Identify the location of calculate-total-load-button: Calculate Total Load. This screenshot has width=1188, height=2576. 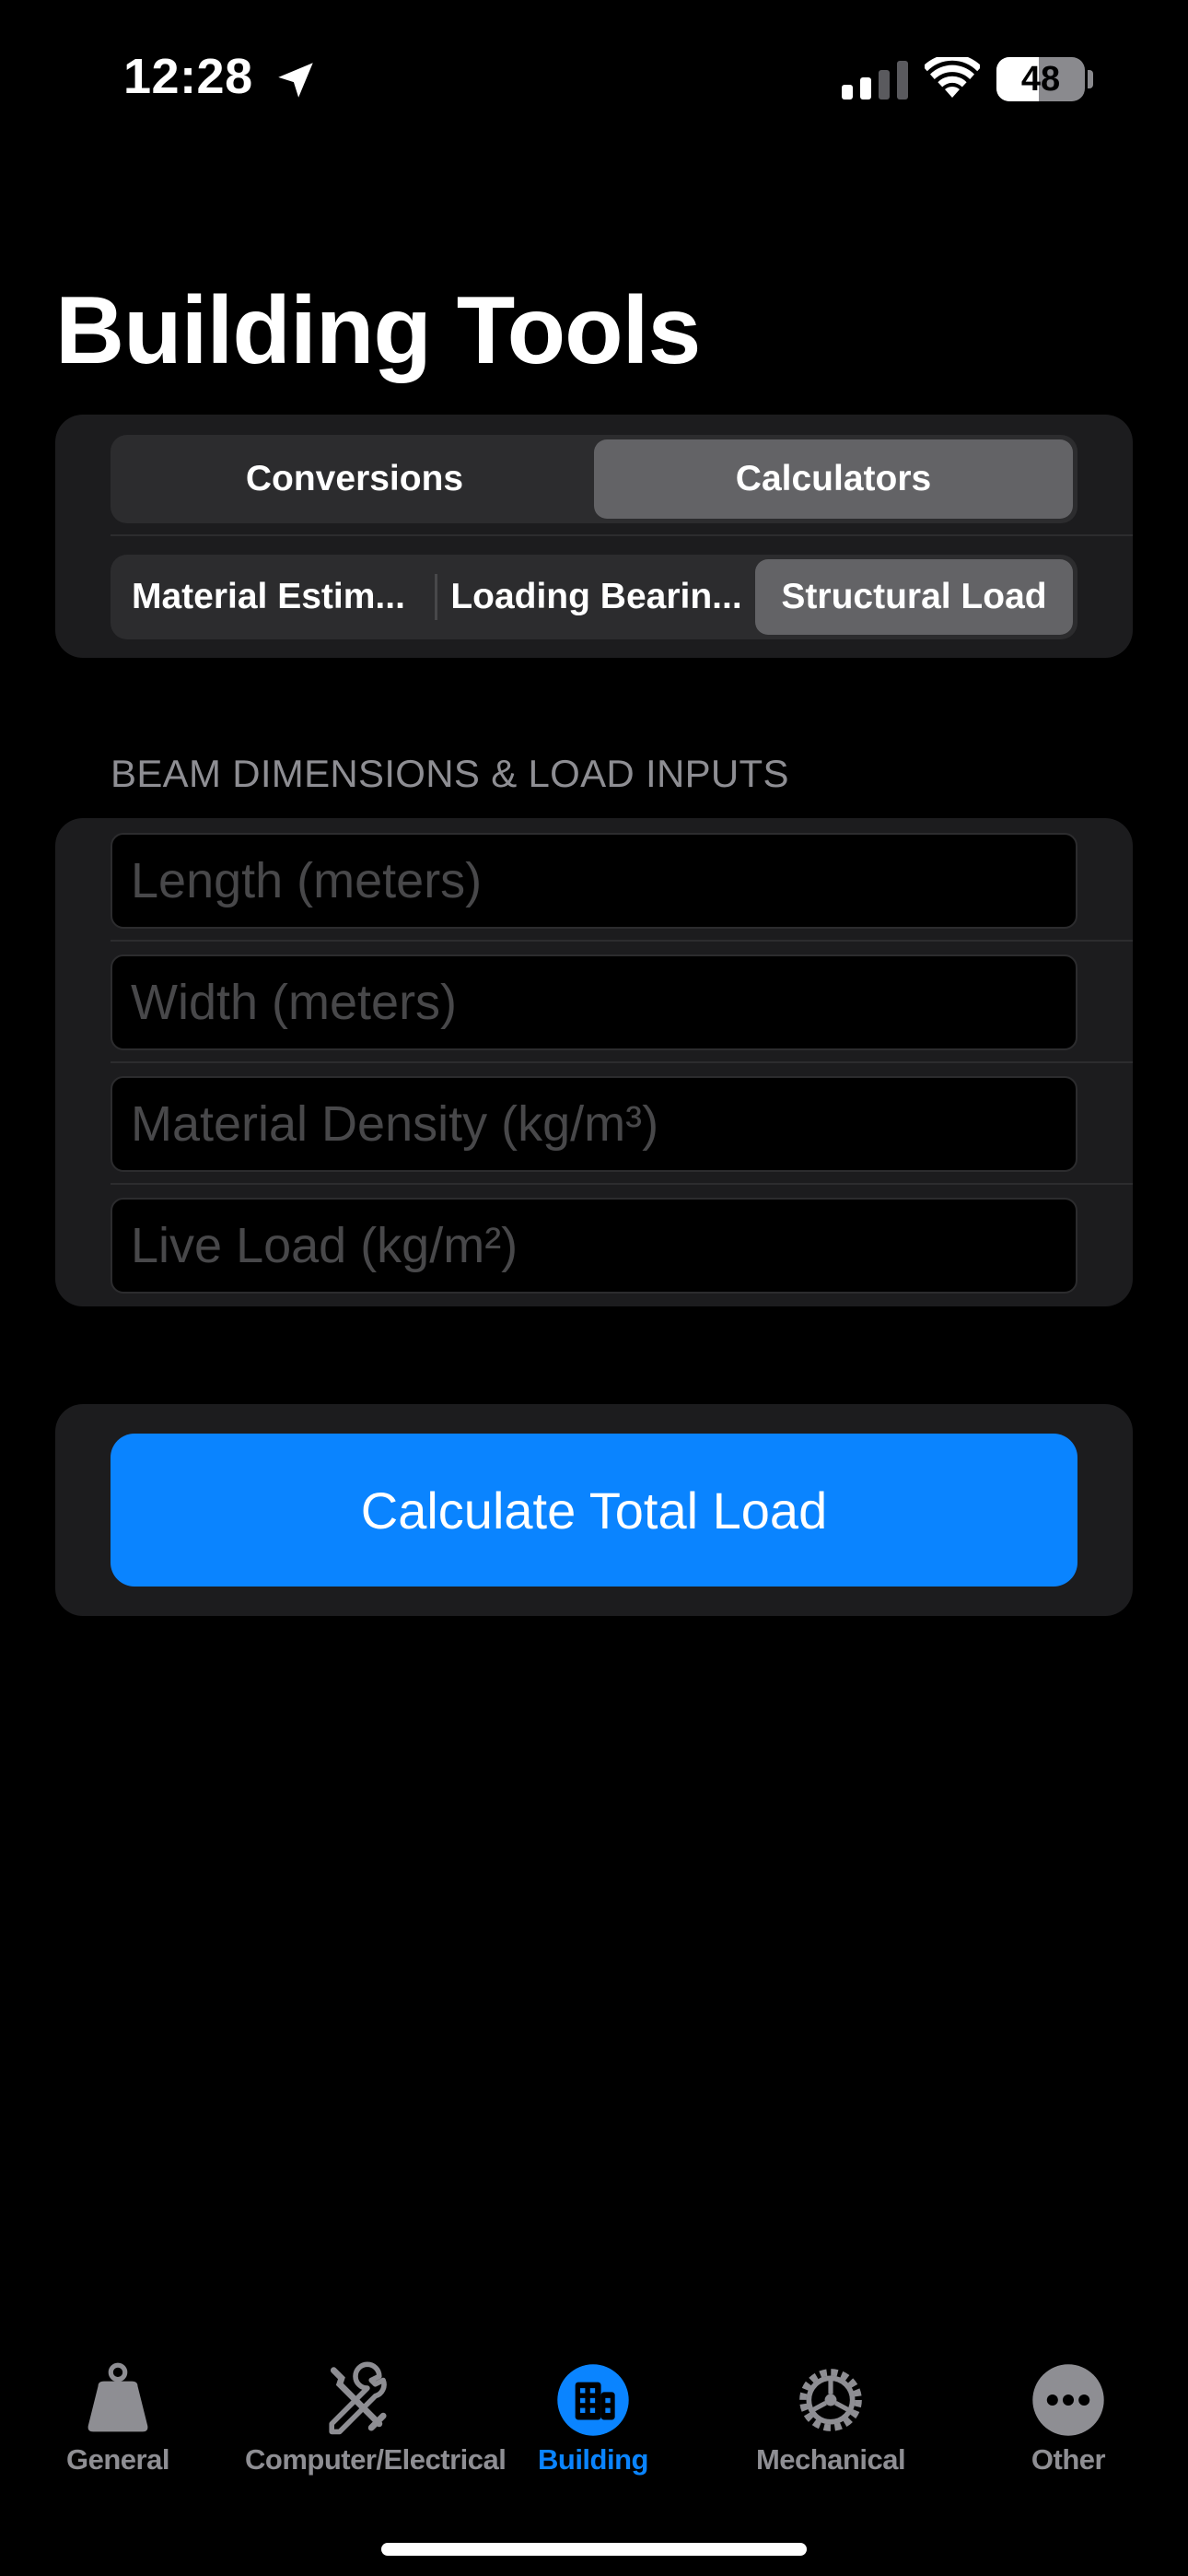
(594, 1510).